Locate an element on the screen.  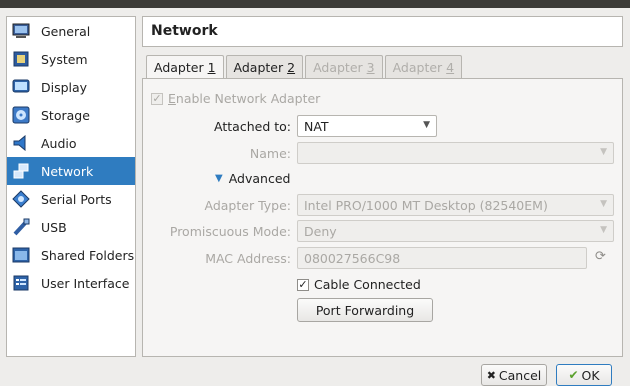
attached-to-select: NAT ▼ is located at coordinates (367, 126).